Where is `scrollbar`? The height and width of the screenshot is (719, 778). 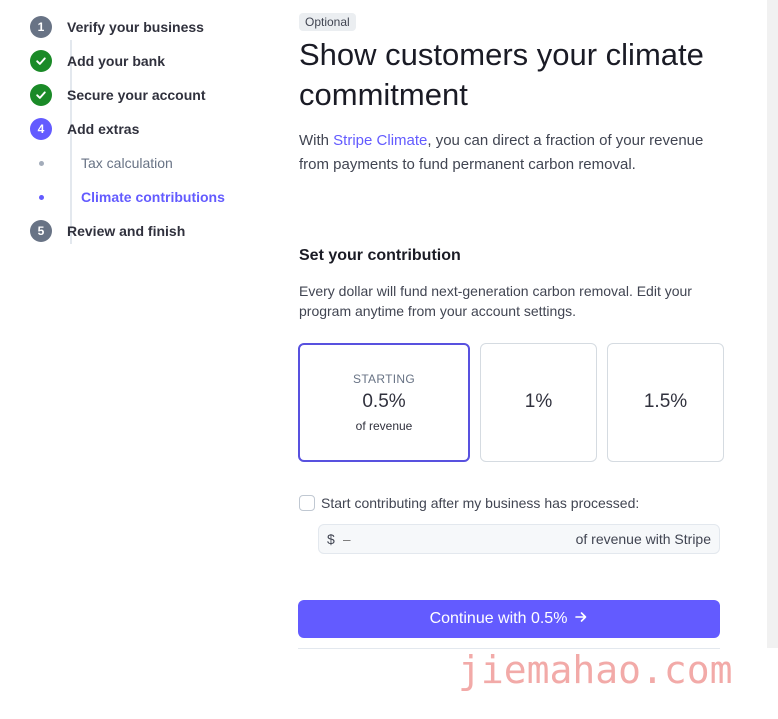
scrollbar is located at coordinates (772, 324).